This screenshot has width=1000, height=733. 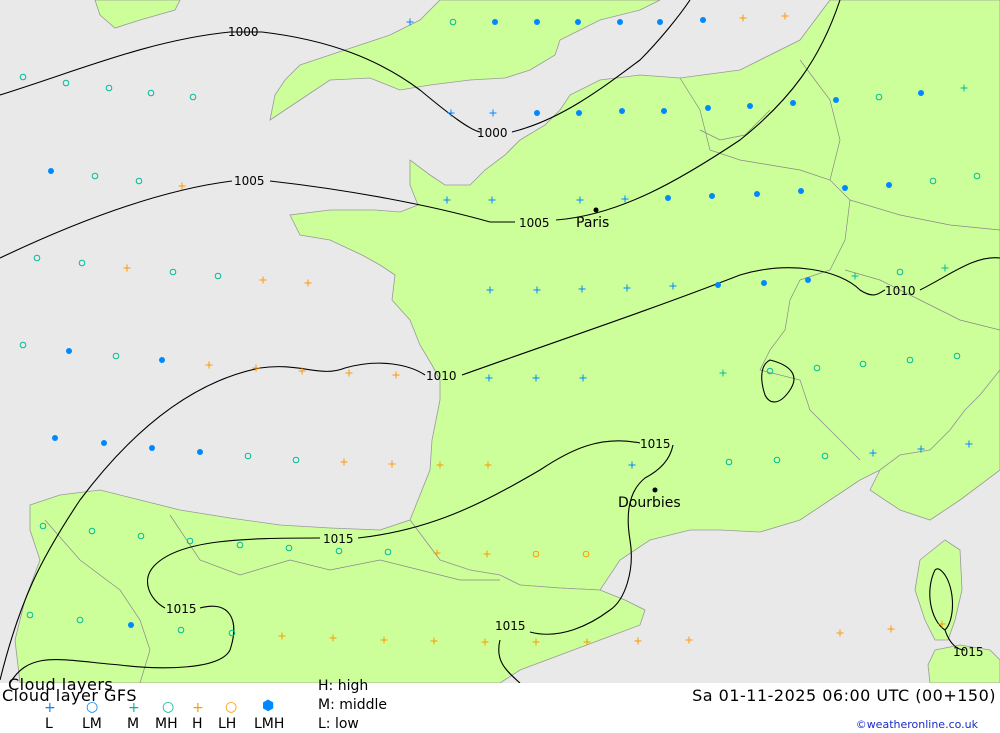 What do you see at coordinates (198, 708) in the screenshot?
I see `high-cloud-plus-icon: +` at bounding box center [198, 708].